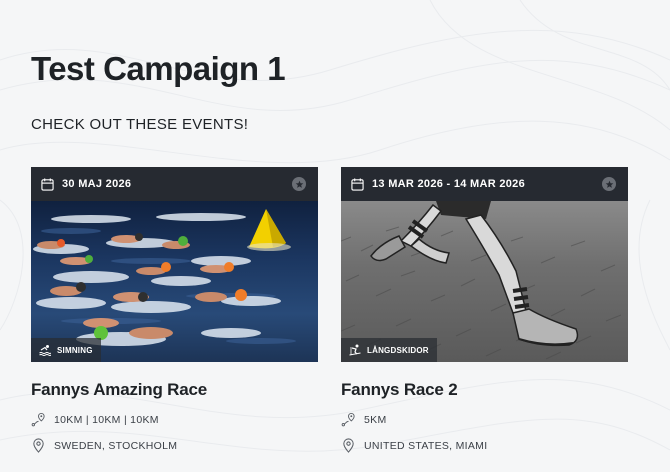 The image size is (670, 472). Describe the element at coordinates (399, 390) in the screenshot. I see `event-title: Fannys Race 2` at that location.